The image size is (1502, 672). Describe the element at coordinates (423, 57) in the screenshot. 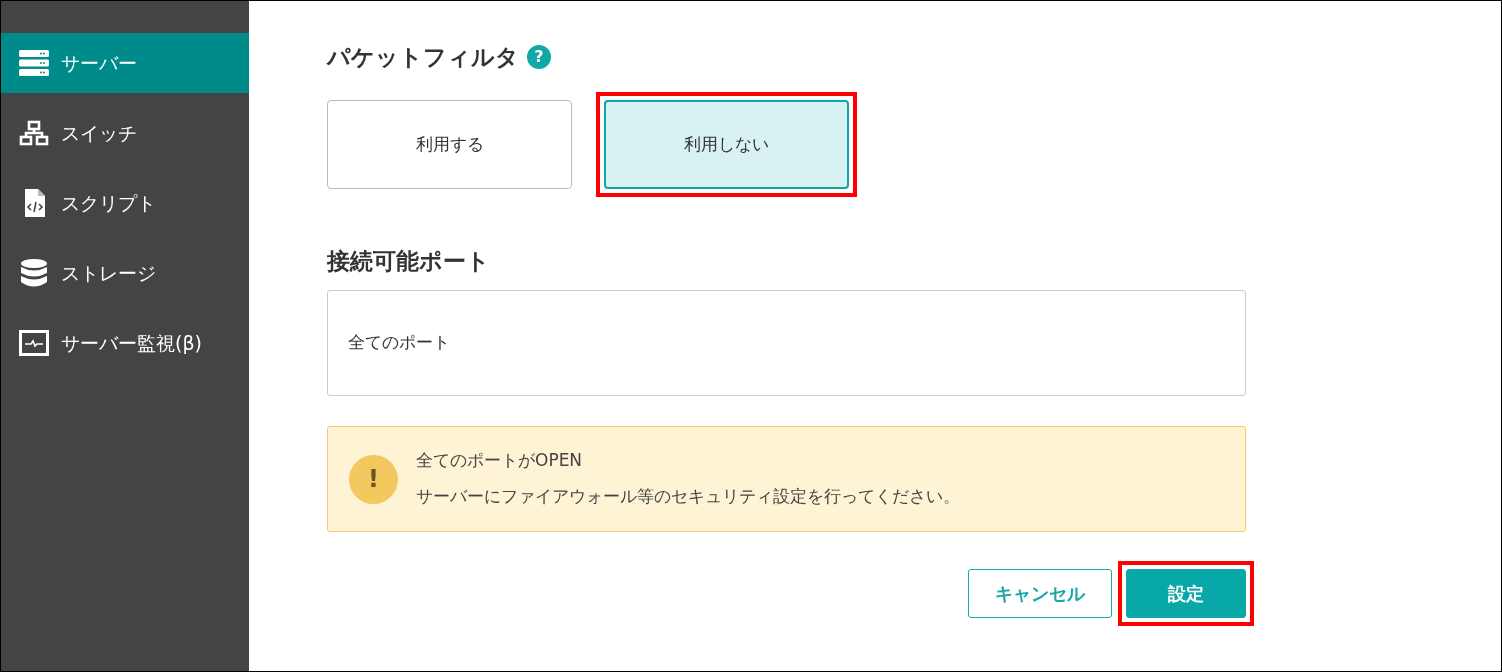

I see `section-title: パケットフィルタ` at that location.